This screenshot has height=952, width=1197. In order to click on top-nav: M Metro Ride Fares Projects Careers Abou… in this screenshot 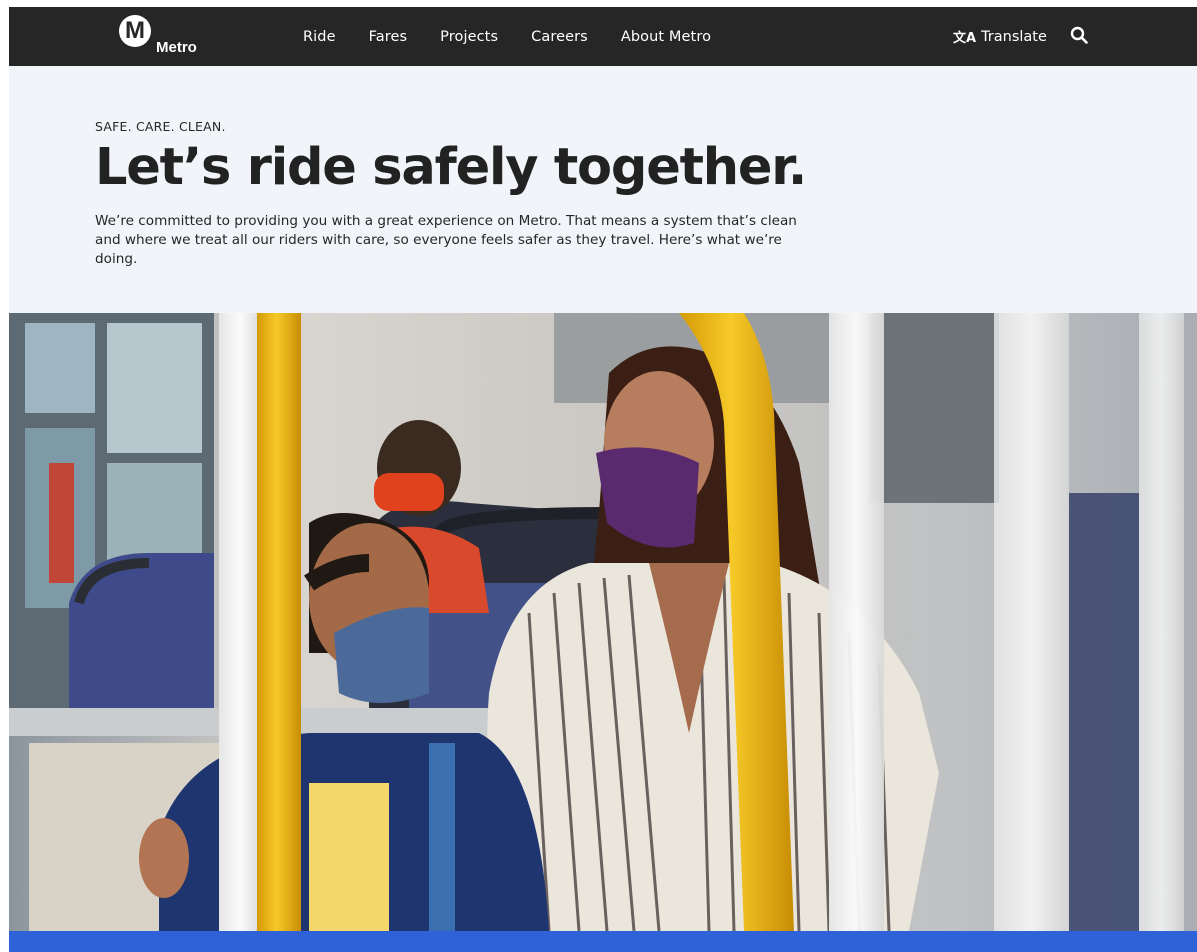, I will do `click(603, 36)`.